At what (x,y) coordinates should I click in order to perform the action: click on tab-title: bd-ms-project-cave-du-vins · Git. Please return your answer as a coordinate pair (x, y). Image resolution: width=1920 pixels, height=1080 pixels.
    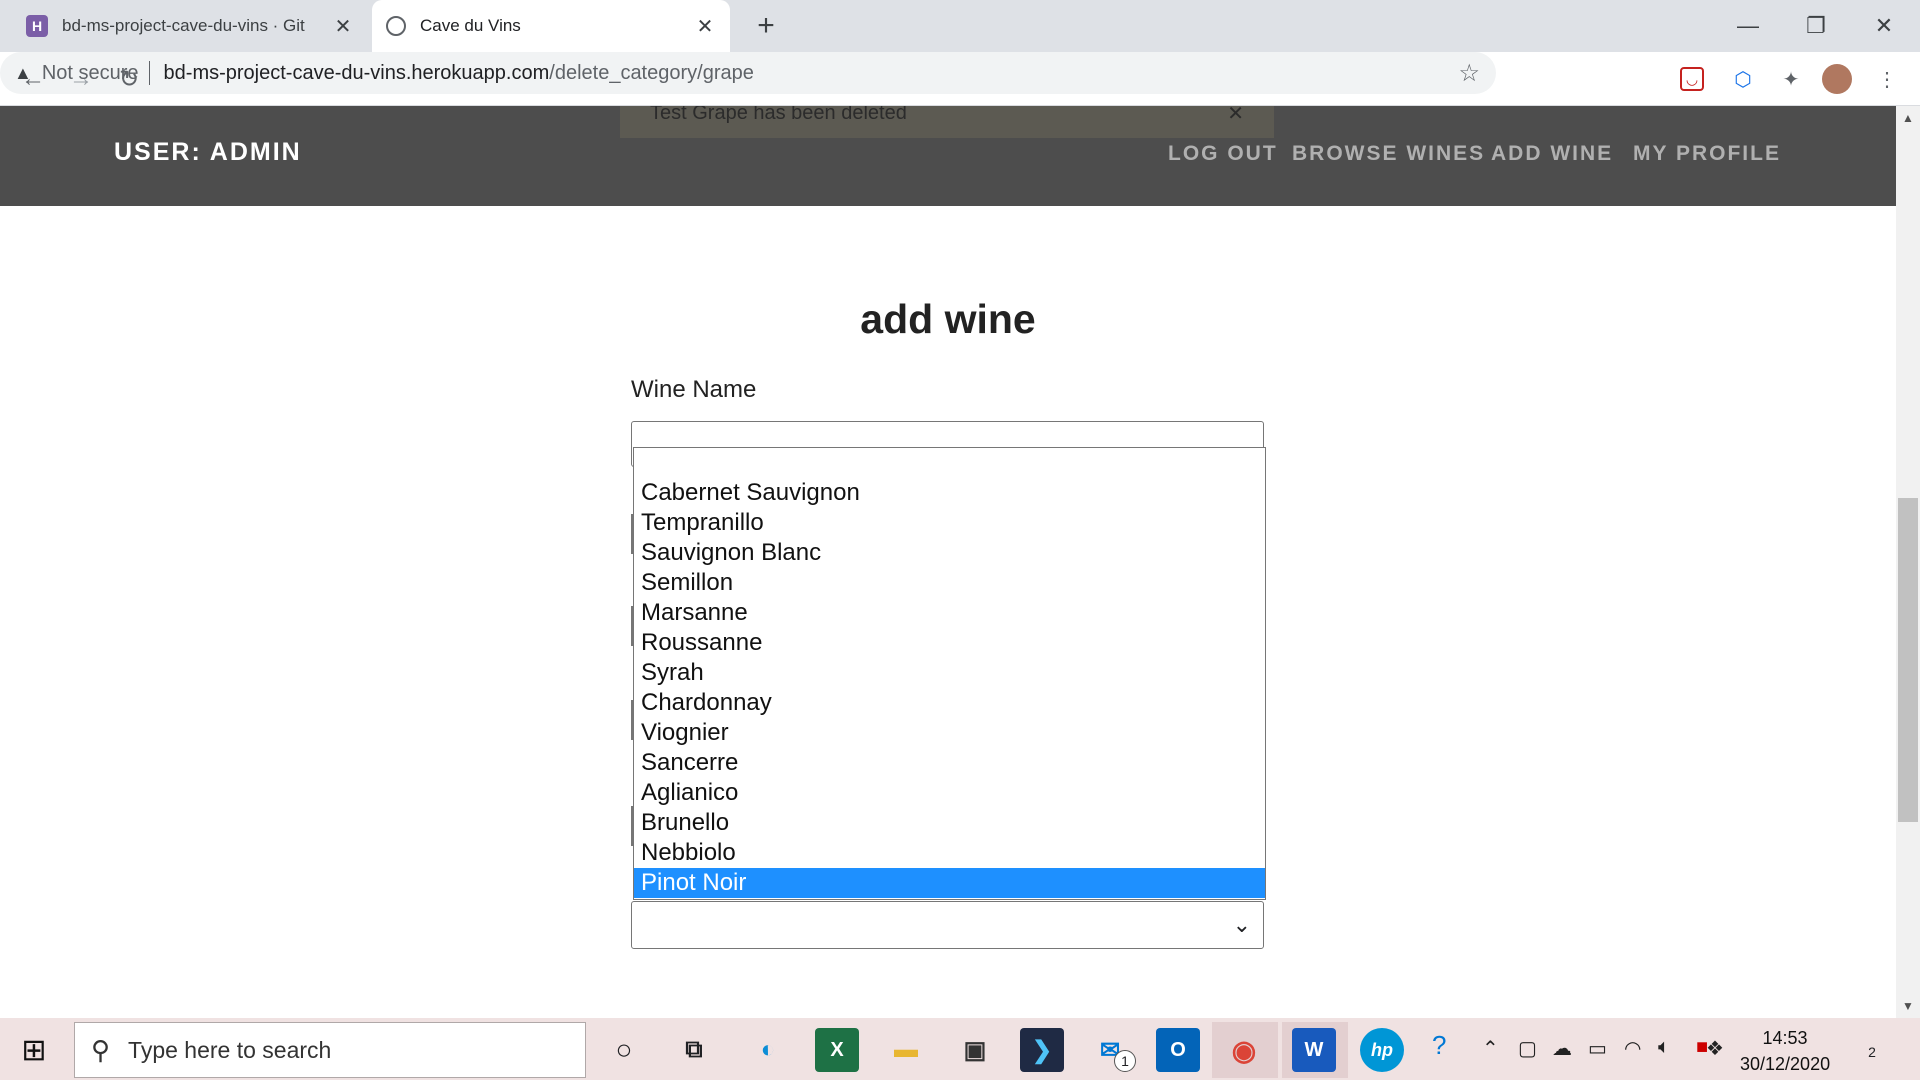
    Looking at the image, I should click on (183, 25).